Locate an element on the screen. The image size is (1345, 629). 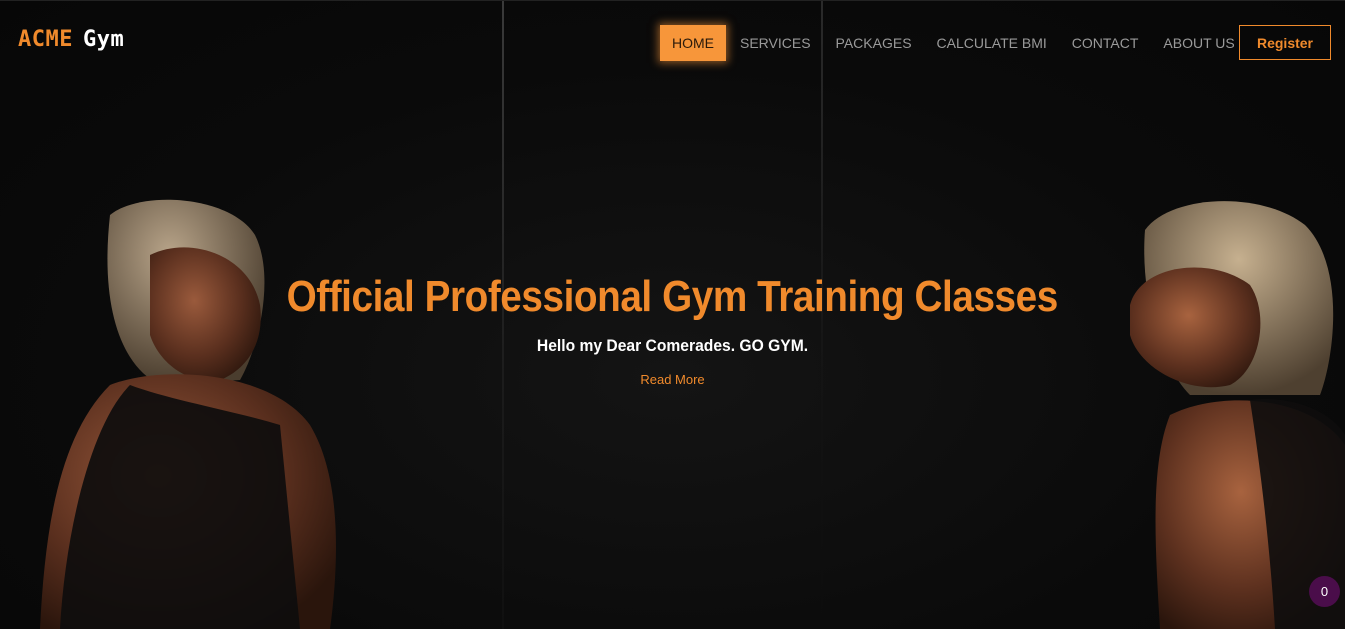
nav-item-services: SERVICES is located at coordinates (775, 43).